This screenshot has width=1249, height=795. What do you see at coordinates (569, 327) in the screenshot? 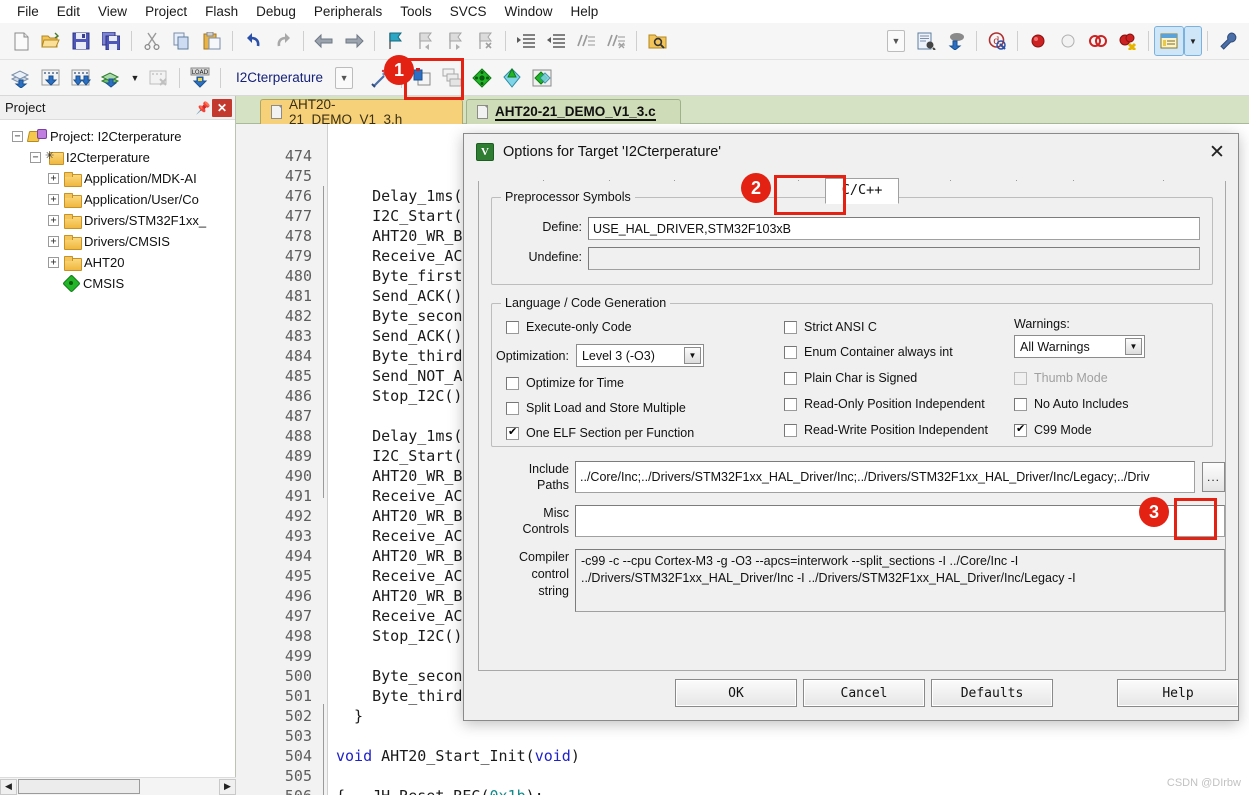
I see `checkbox-execute-only-code: Execute-only Code` at bounding box center [569, 327].